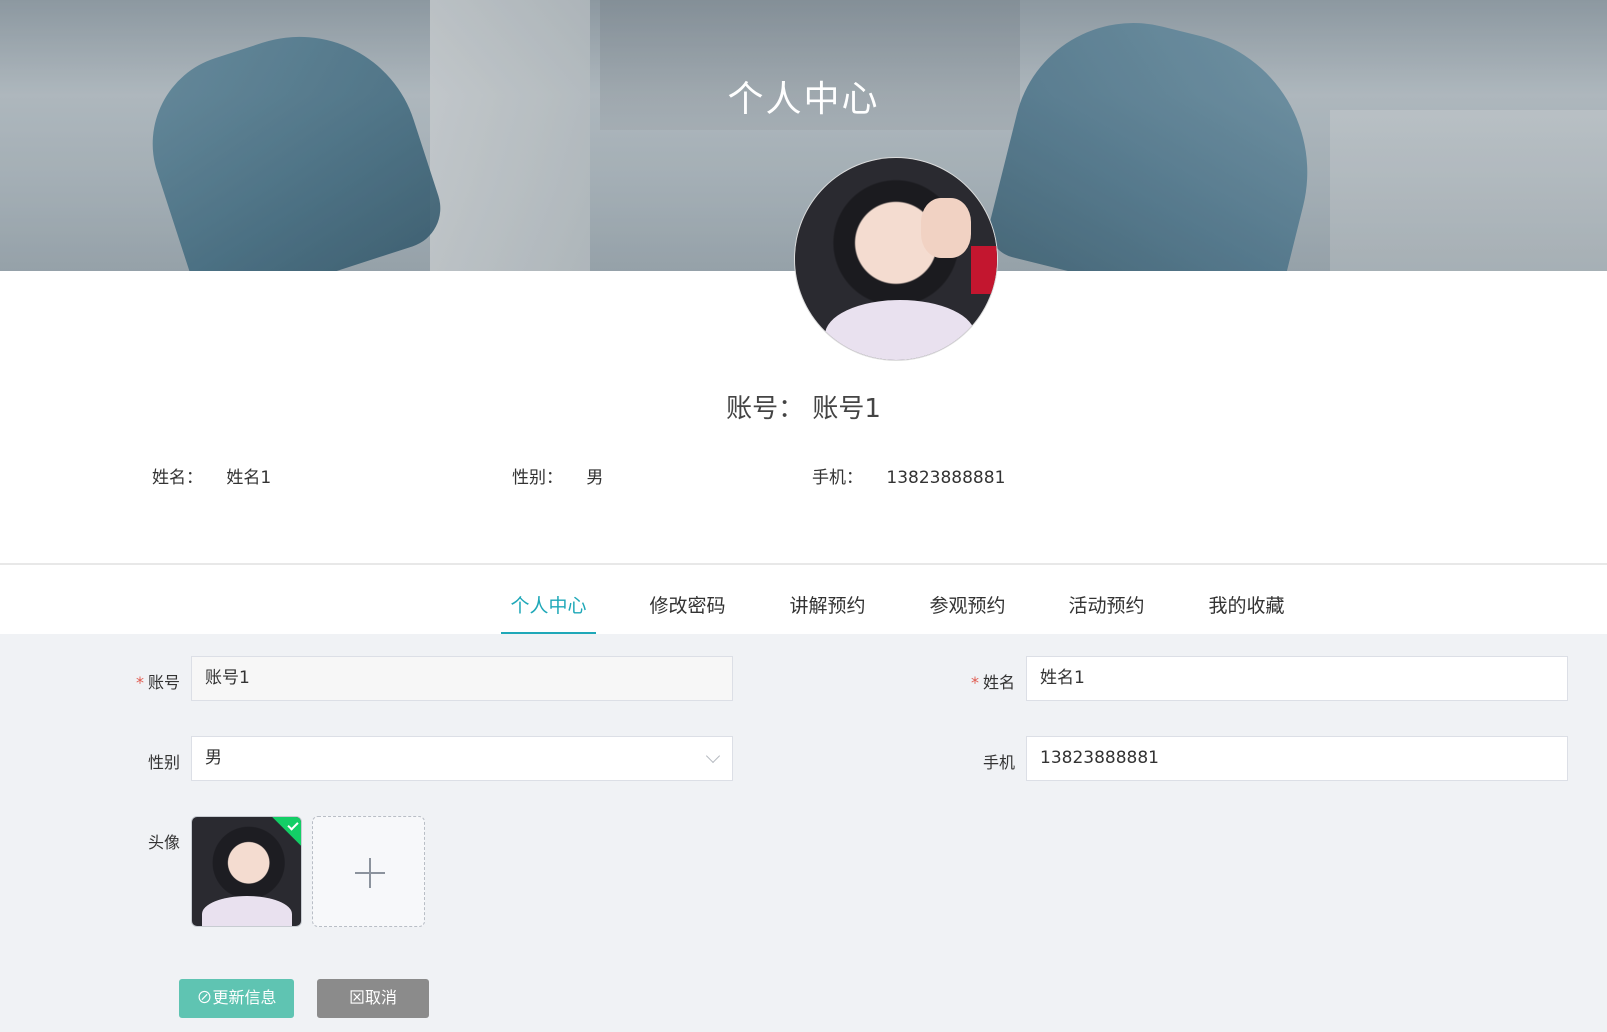 The height and width of the screenshot is (1032, 1607). I want to click on gender-field-label: 性别, so click(163, 762).